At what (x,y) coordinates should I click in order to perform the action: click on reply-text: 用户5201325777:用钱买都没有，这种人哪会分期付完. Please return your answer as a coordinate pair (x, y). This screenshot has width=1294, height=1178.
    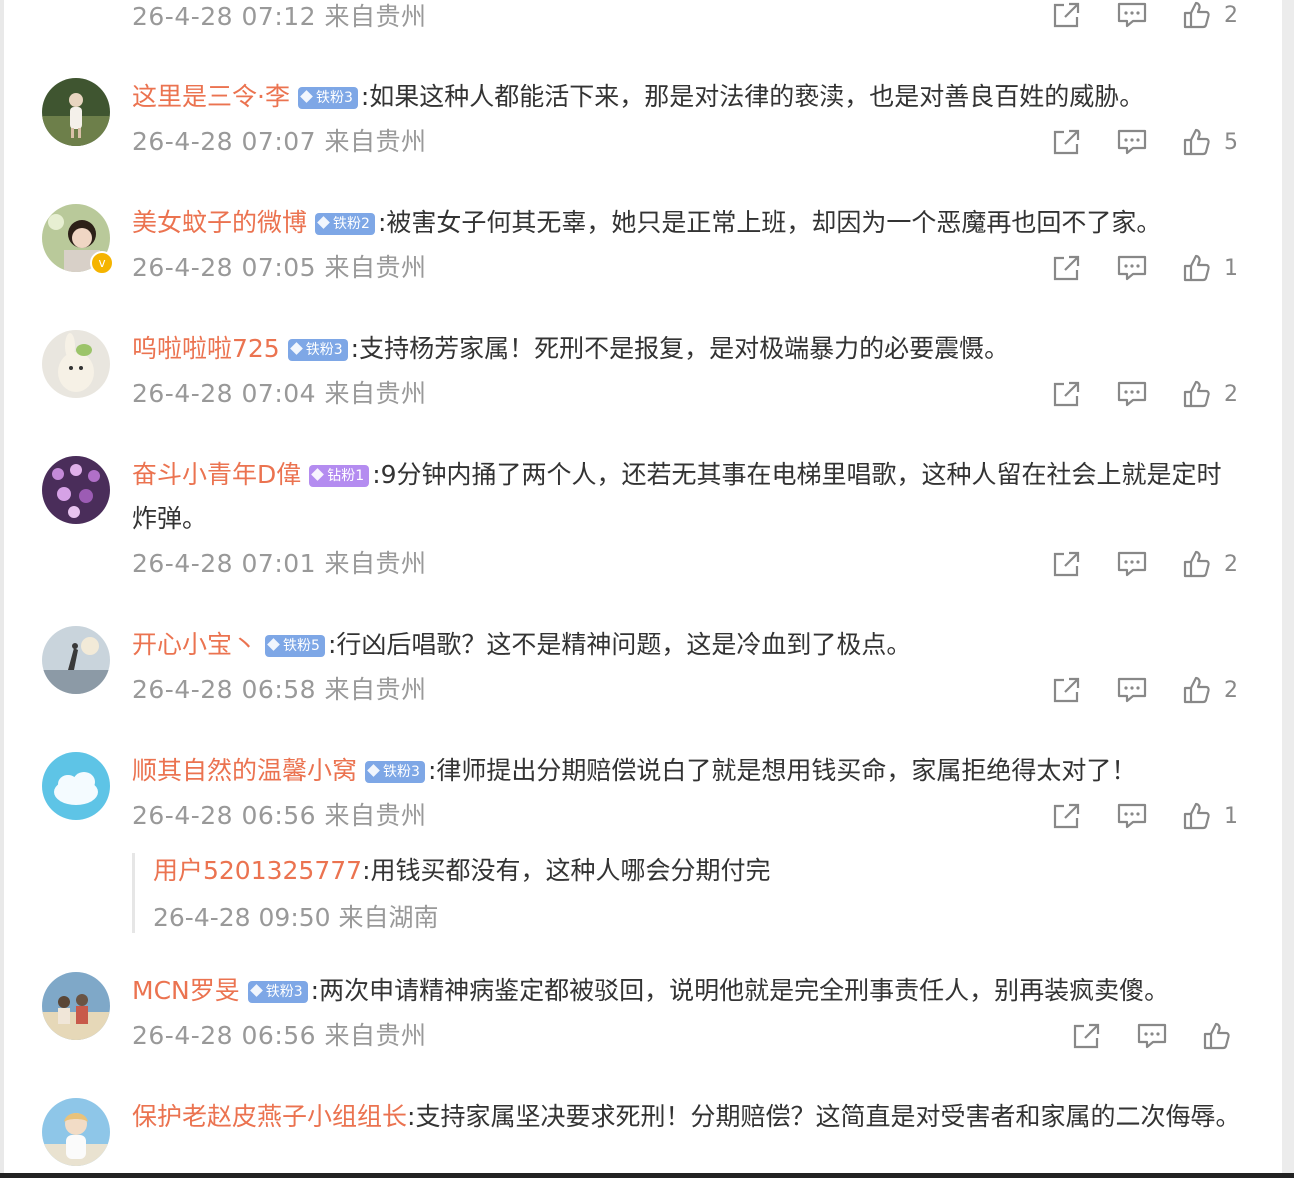
    Looking at the image, I should click on (462, 871).